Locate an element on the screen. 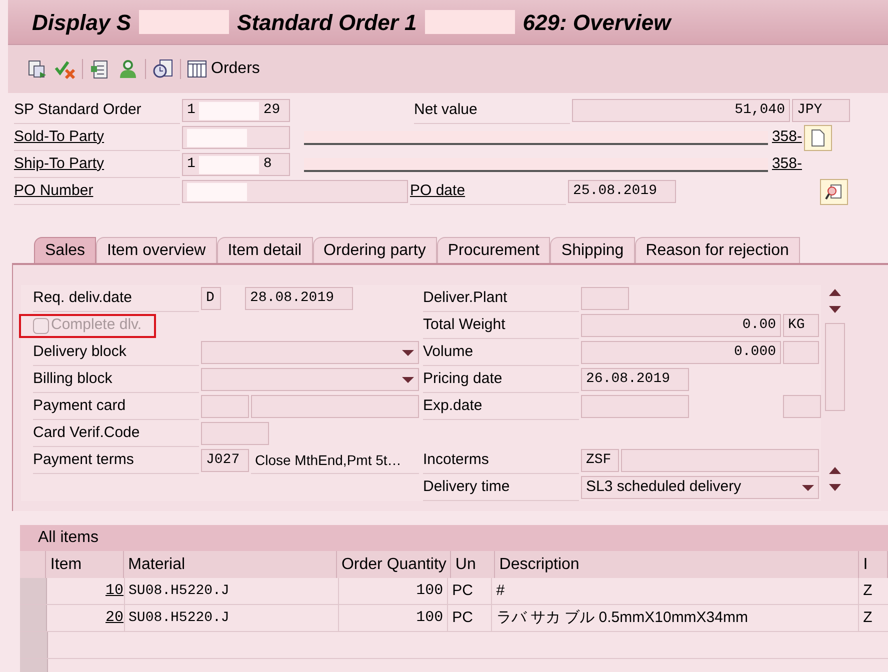 The height and width of the screenshot is (672, 888). item-link: 20 is located at coordinates (115, 618).